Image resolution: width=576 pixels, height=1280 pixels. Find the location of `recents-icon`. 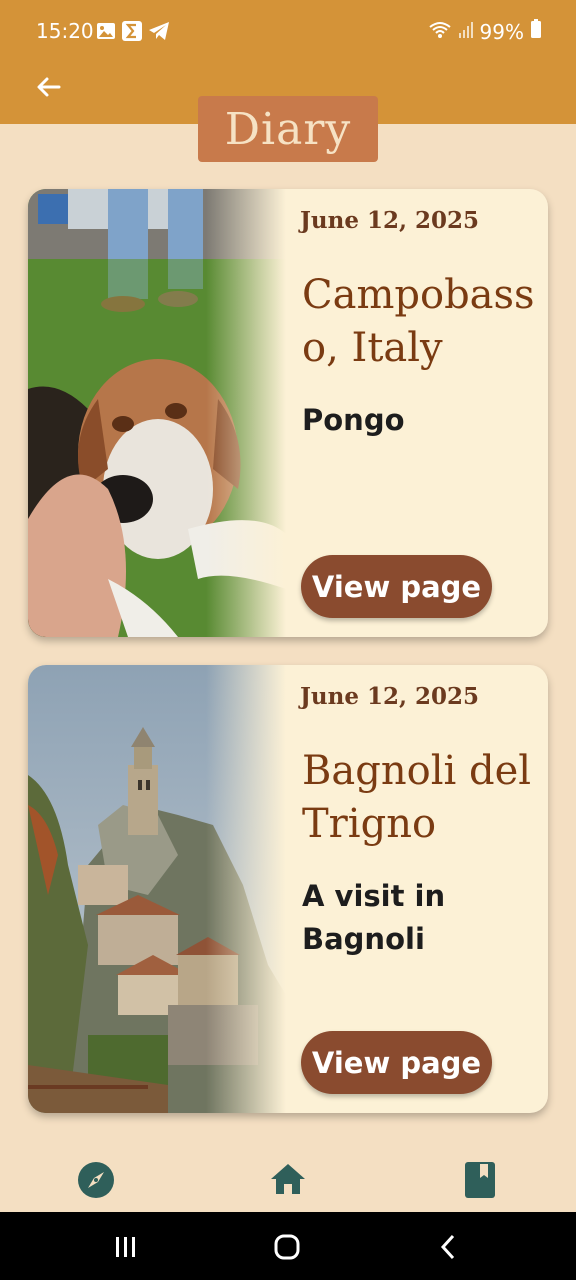

recents-icon is located at coordinates (126, 1247).